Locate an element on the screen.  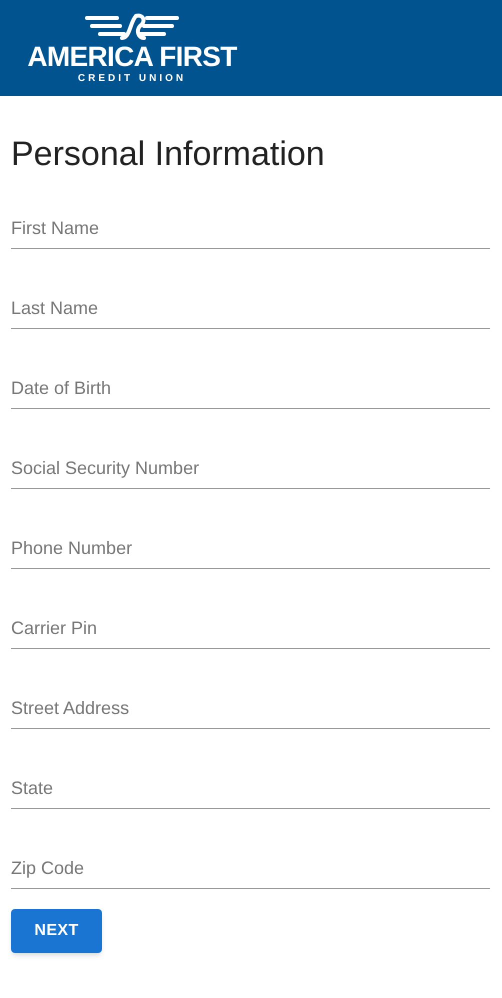
input-field: Date of Birth is located at coordinates (250, 389).